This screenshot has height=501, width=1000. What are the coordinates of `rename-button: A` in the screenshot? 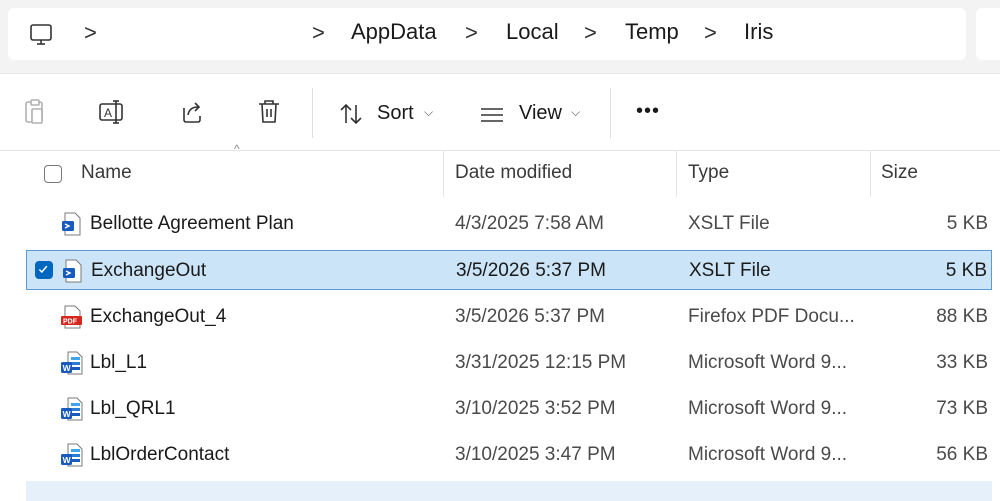 It's located at (113, 112).